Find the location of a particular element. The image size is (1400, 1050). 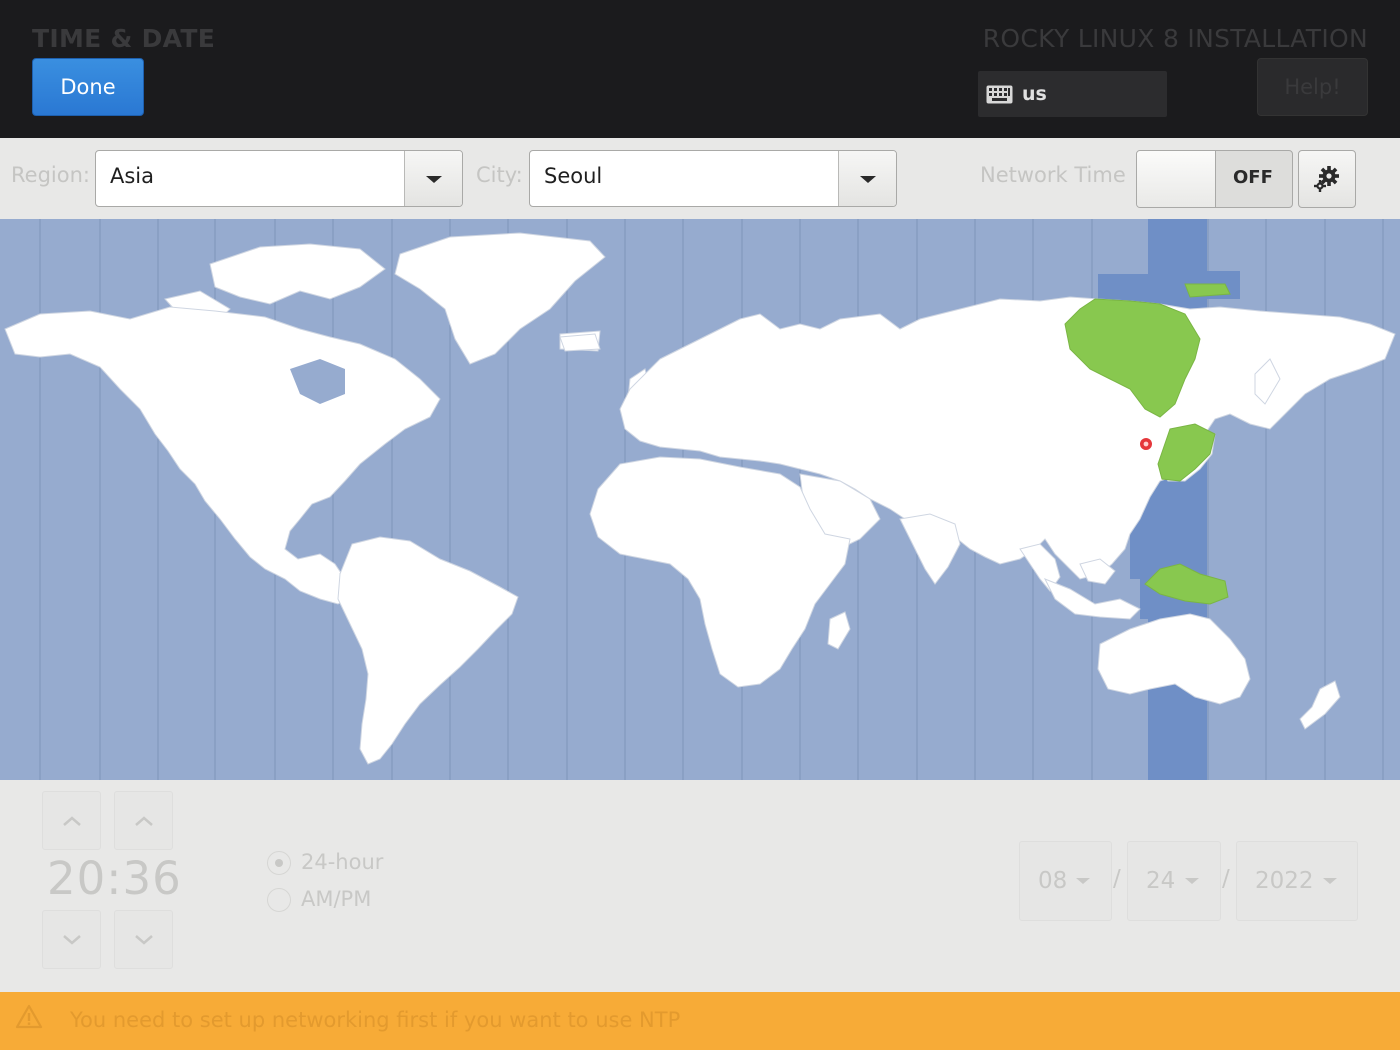

format-ampm-radio is located at coordinates (279, 900).